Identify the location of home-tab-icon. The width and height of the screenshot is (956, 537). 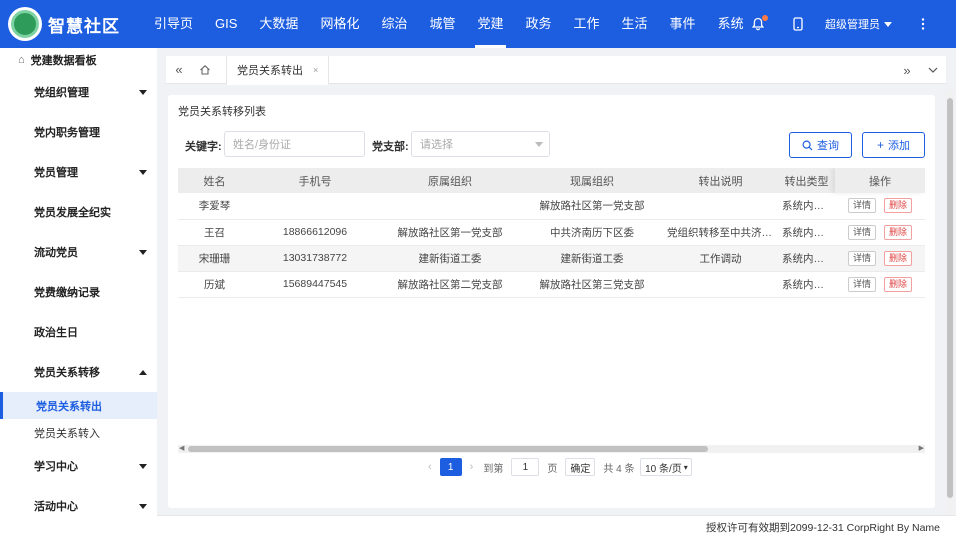
(205, 70).